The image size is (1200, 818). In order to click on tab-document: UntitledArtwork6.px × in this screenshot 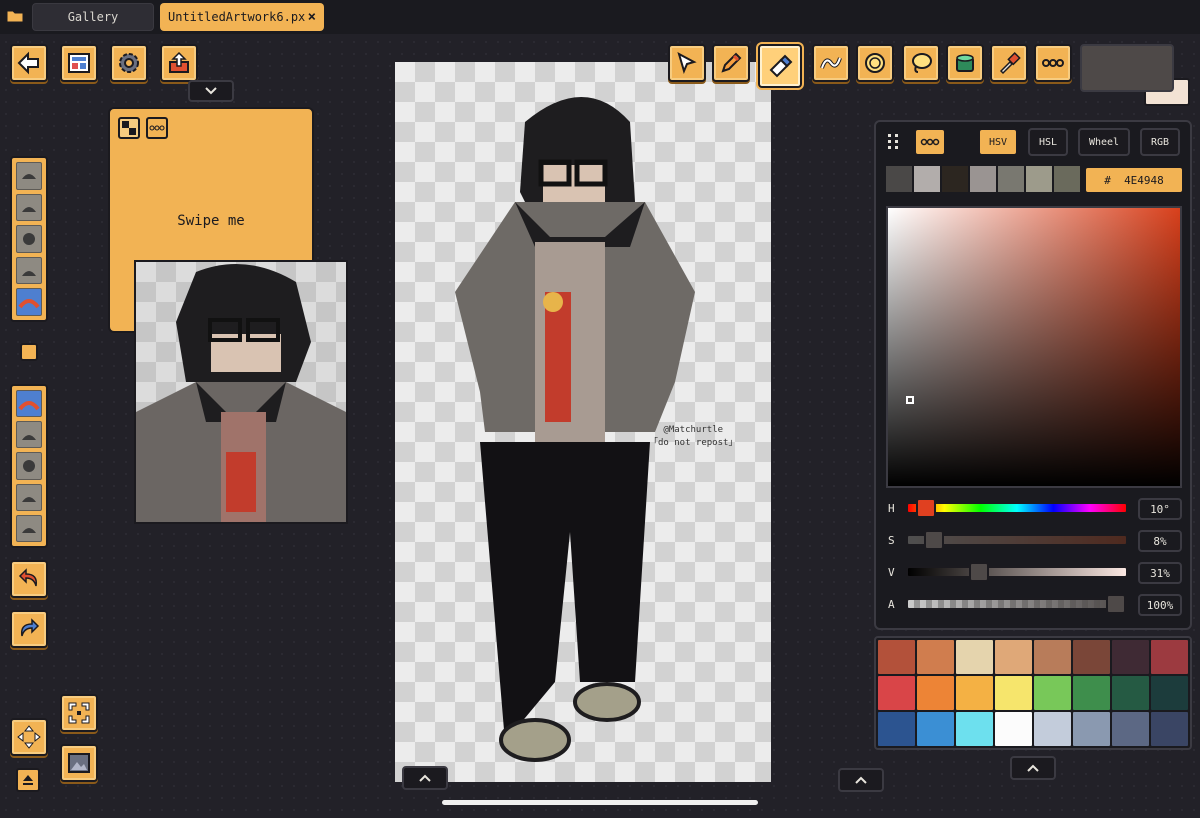, I will do `click(242, 17)`.